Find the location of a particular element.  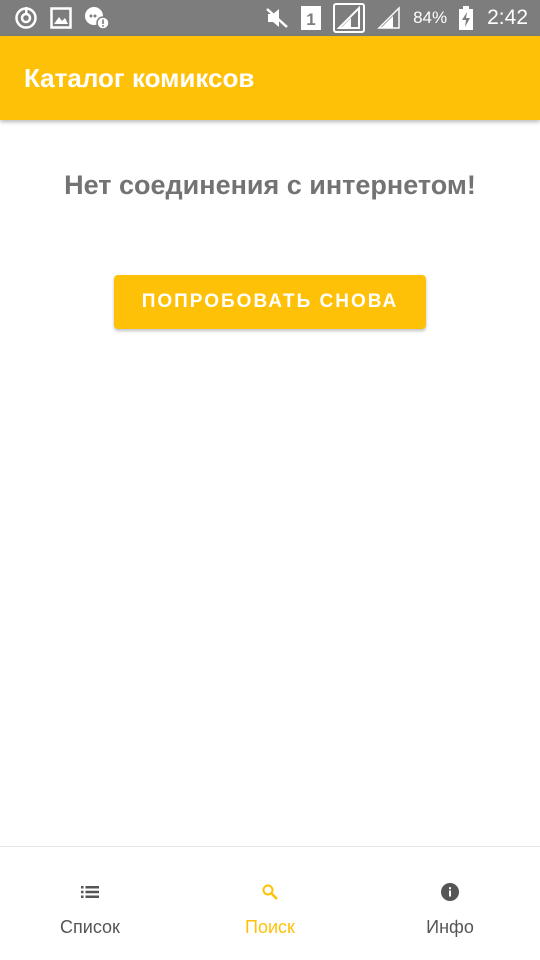

nav-item-info: Инфо is located at coordinates (450, 903).